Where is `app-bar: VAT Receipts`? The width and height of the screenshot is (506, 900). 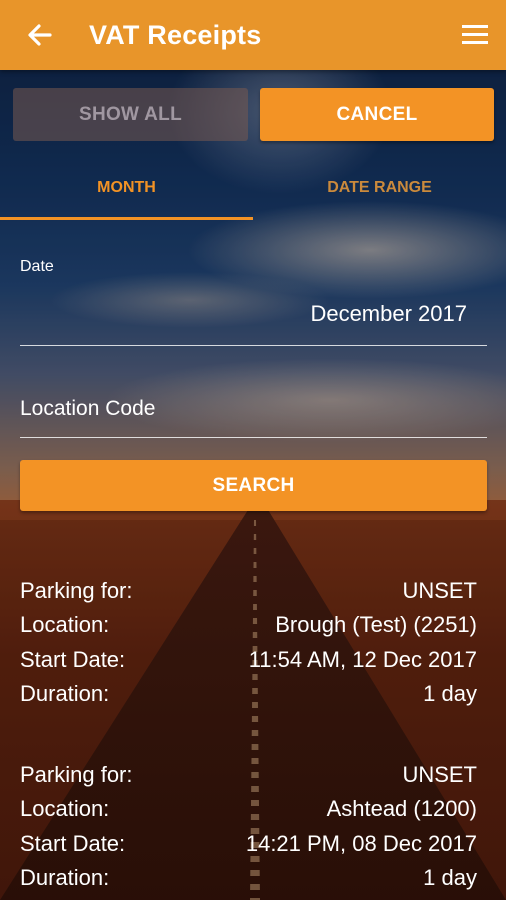 app-bar: VAT Receipts is located at coordinates (253, 35).